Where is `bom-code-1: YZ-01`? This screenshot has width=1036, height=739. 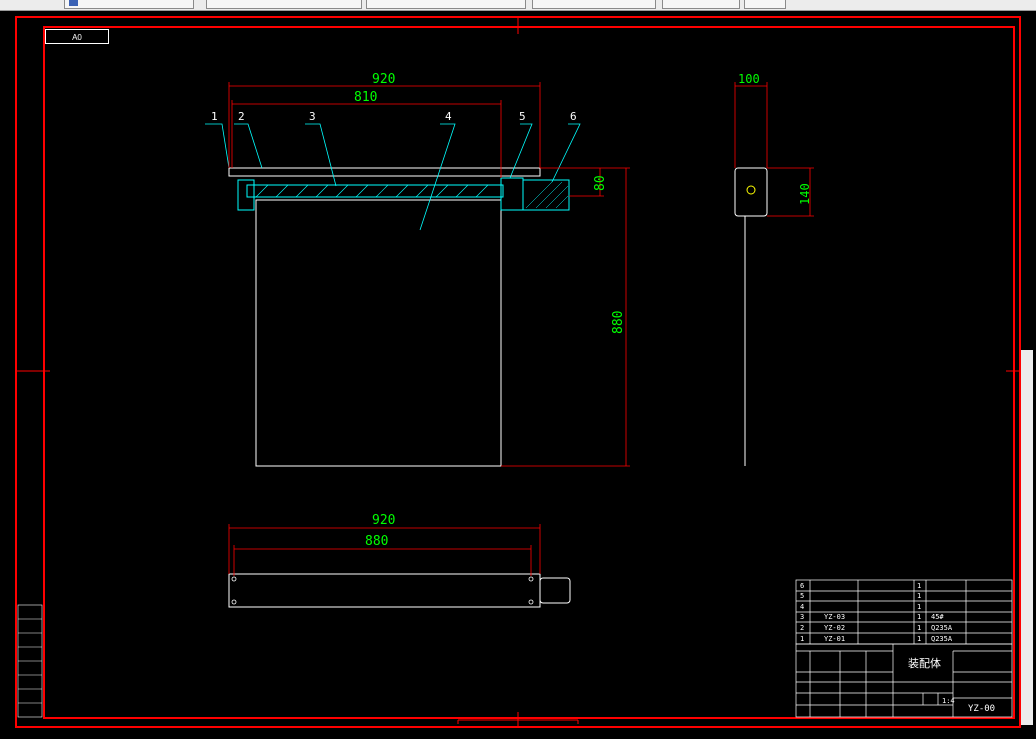
bom-code-1: YZ-01 is located at coordinates (834, 639).